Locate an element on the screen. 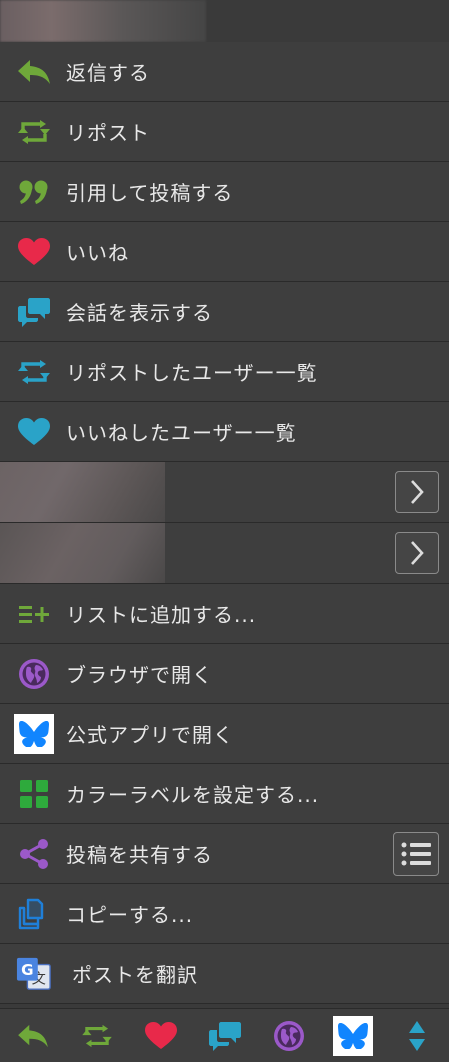 This screenshot has width=449, height=1062. repost-users-icon is located at coordinates (34, 372).